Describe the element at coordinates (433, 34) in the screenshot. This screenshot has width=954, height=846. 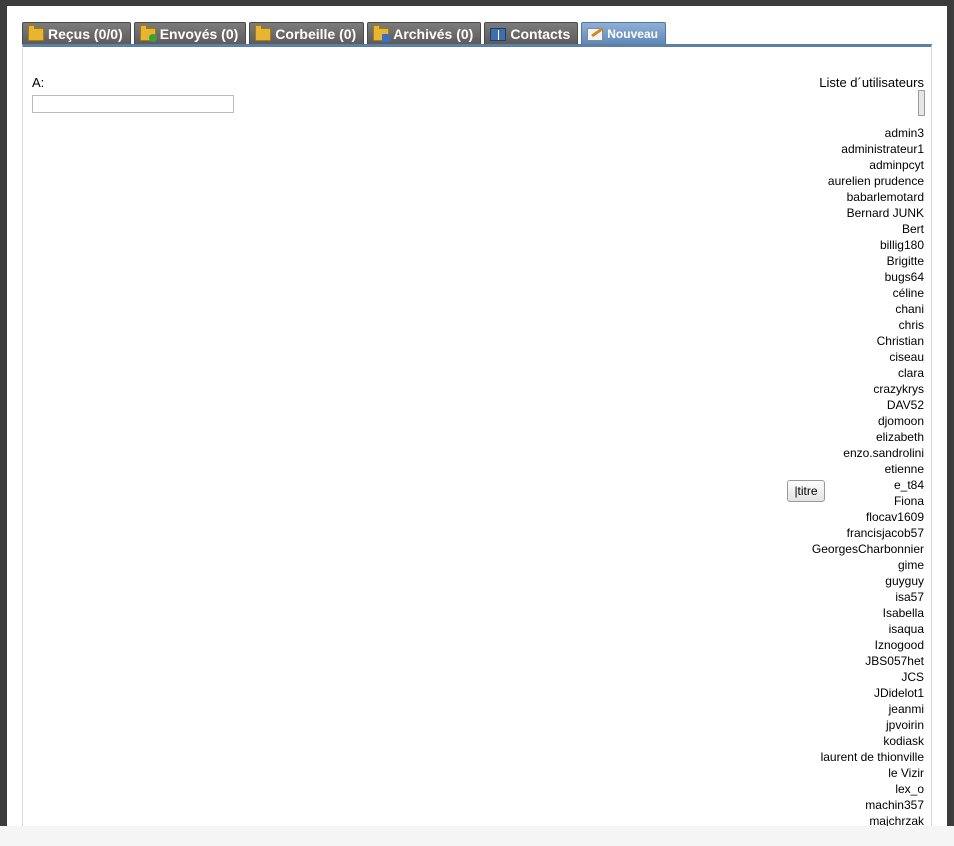
I see `tab-archived-label: Archivés (0)` at that location.